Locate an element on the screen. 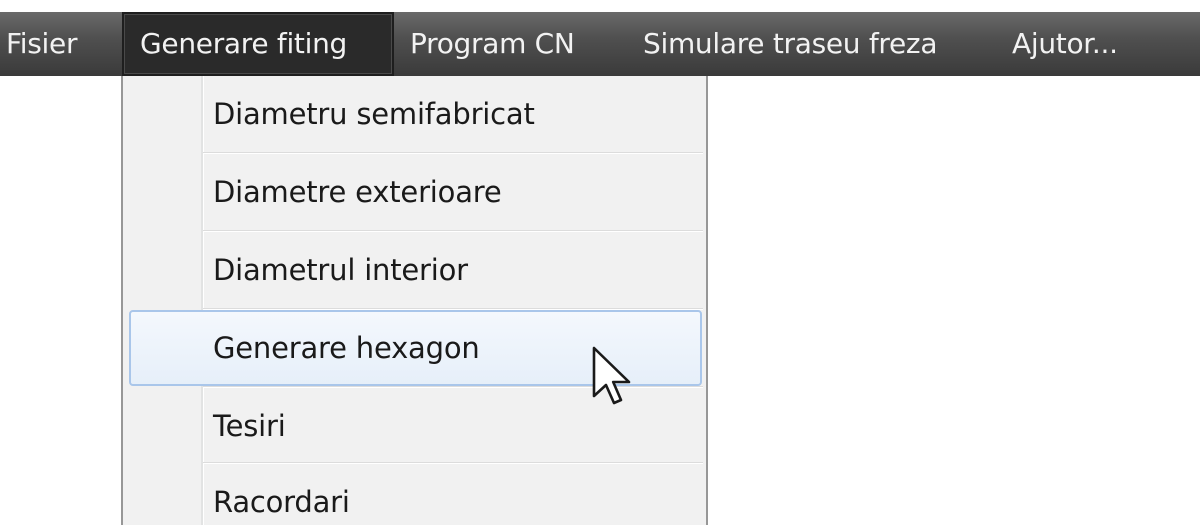 The height and width of the screenshot is (525, 1200). menu-item-label: Diametru semifabricat is located at coordinates (374, 114).